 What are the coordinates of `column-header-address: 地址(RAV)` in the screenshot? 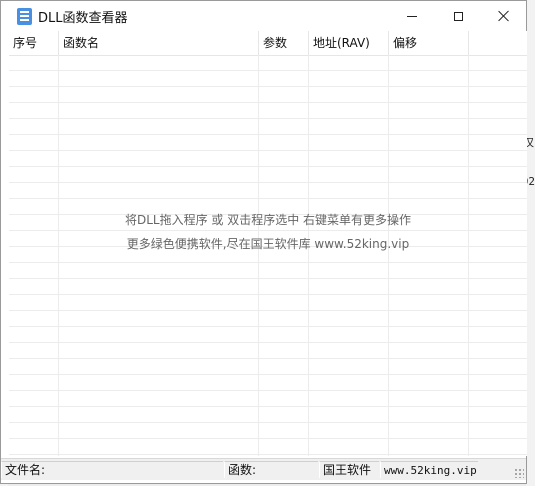 It's located at (349, 43).